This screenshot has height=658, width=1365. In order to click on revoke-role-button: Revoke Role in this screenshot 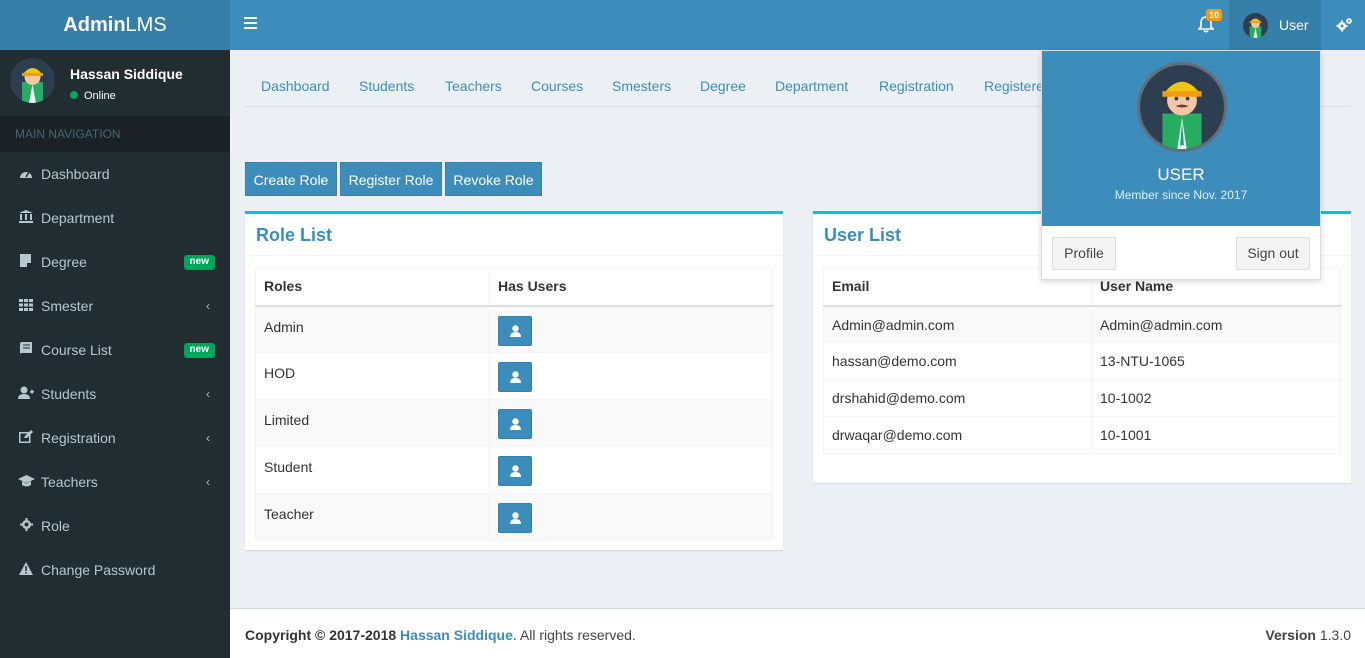, I will do `click(493, 179)`.